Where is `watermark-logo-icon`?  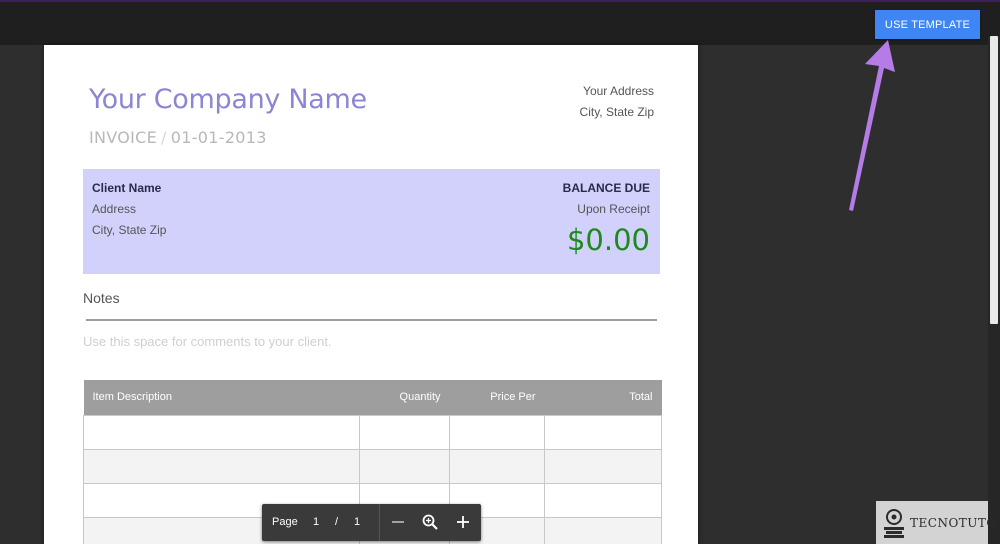 watermark-logo-icon is located at coordinates (894, 523).